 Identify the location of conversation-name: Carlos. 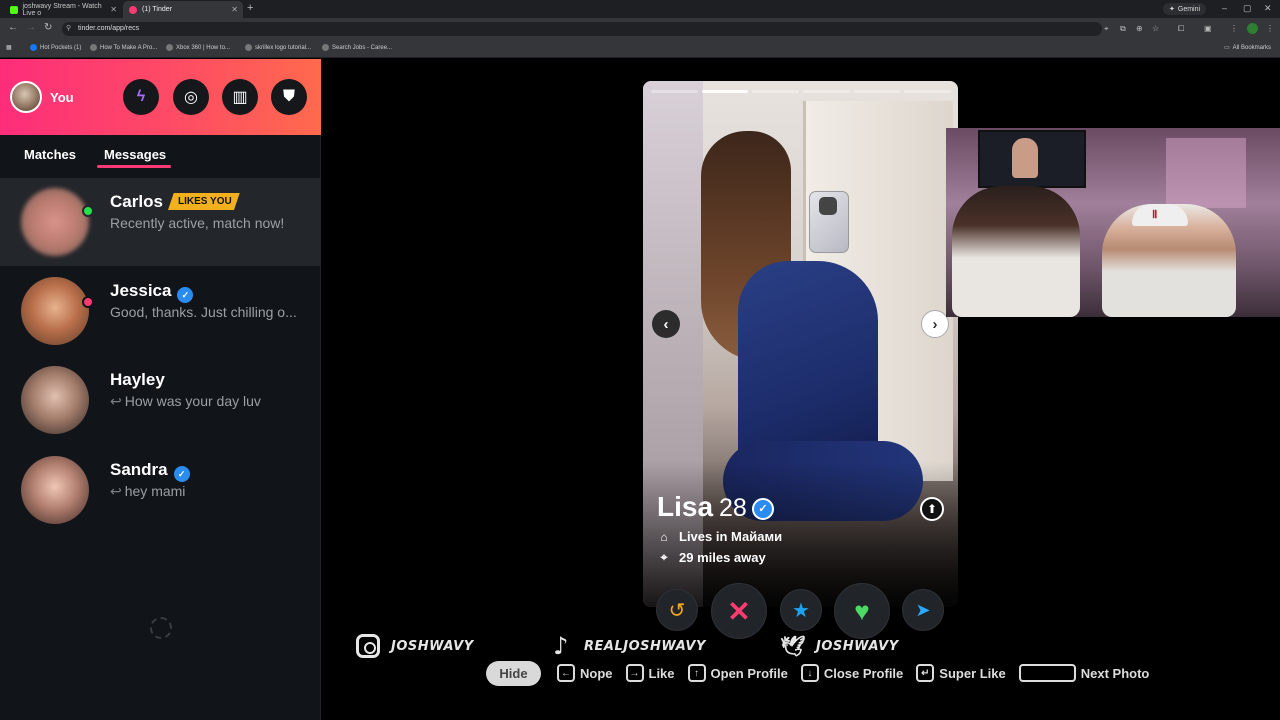
(136, 201).